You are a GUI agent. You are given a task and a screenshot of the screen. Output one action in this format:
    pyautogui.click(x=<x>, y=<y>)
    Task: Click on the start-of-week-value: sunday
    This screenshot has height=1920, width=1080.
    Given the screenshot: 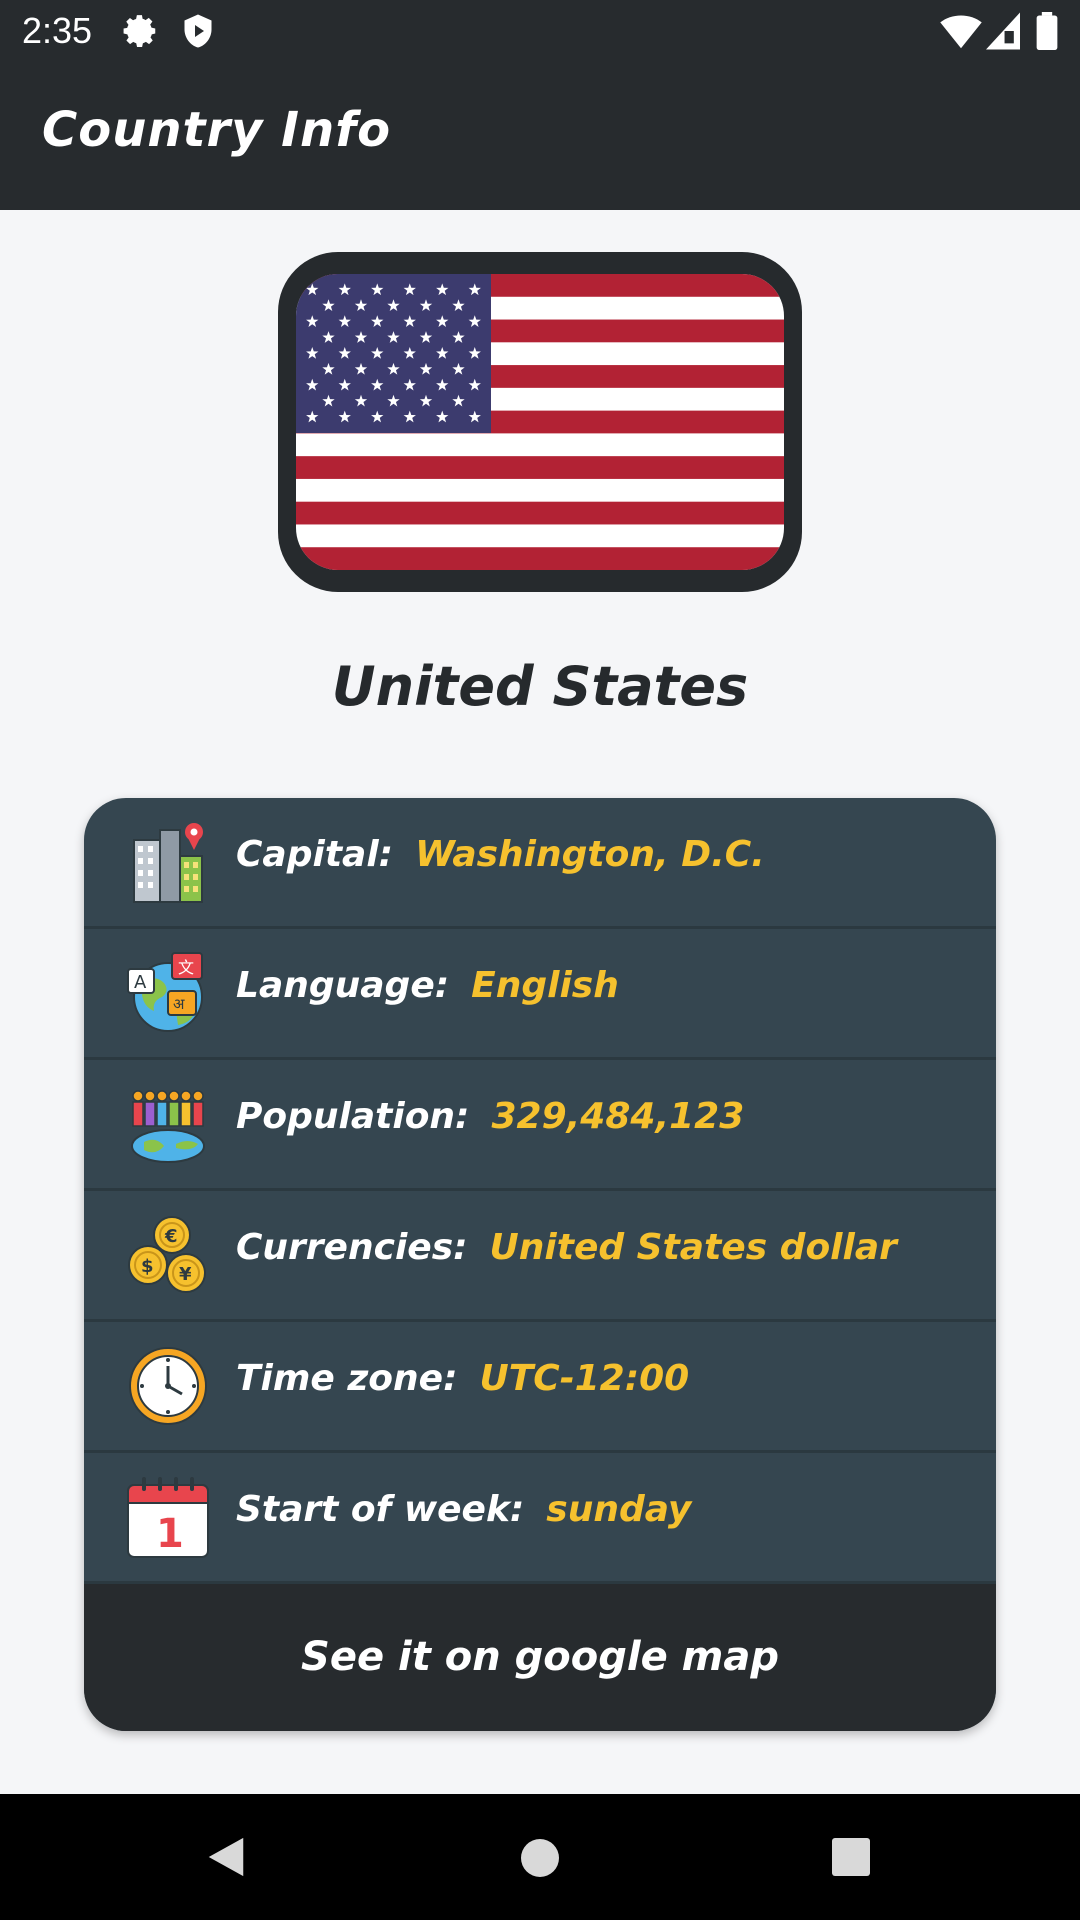 What is the action you would take?
    pyautogui.click(x=619, y=1509)
    